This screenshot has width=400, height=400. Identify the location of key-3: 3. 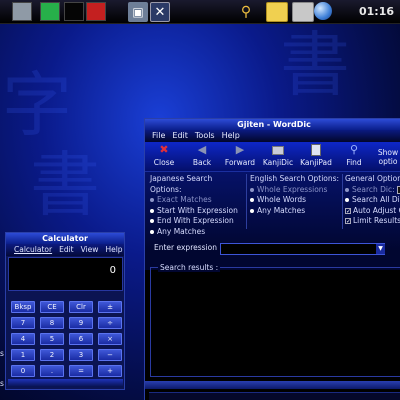
(81, 355).